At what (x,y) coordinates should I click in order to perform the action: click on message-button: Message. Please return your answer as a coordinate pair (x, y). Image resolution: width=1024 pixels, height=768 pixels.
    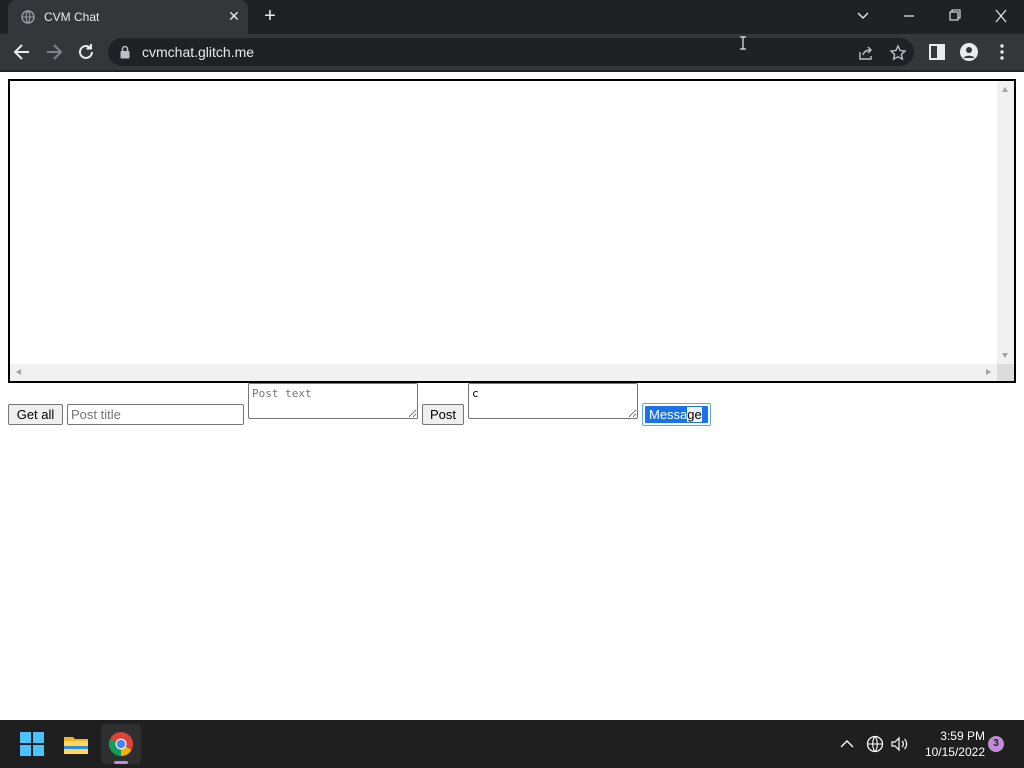
    Looking at the image, I should click on (676, 414).